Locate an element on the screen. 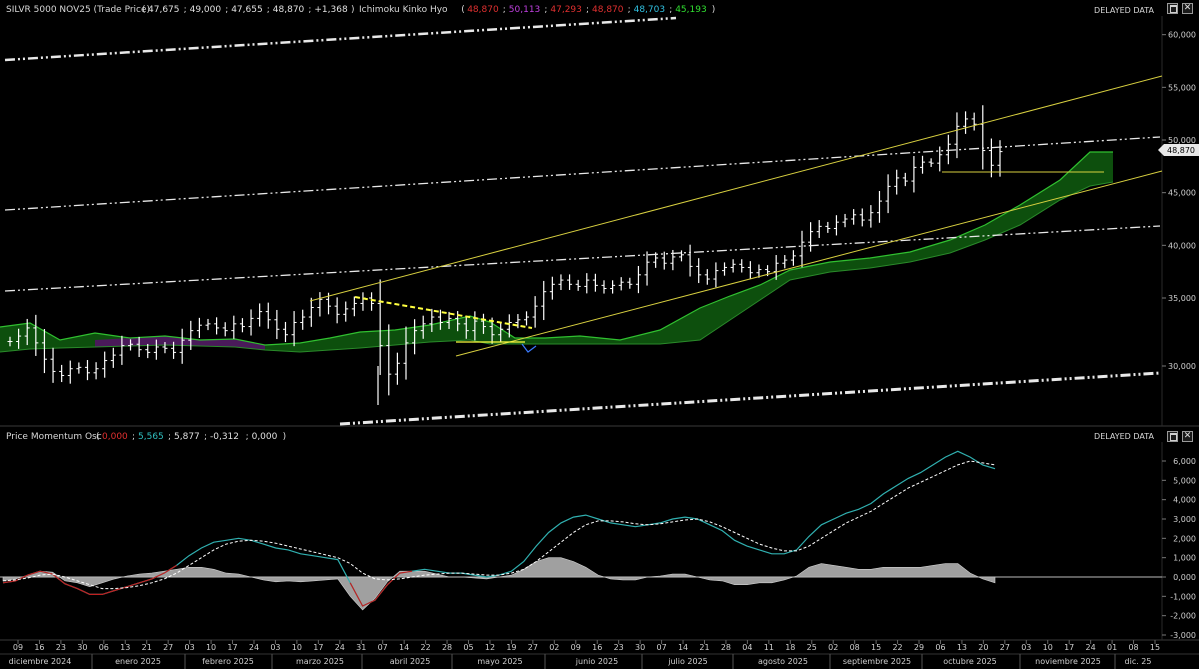 This screenshot has width=1199, height=669. osc-value: 5,877 is located at coordinates (187, 437).